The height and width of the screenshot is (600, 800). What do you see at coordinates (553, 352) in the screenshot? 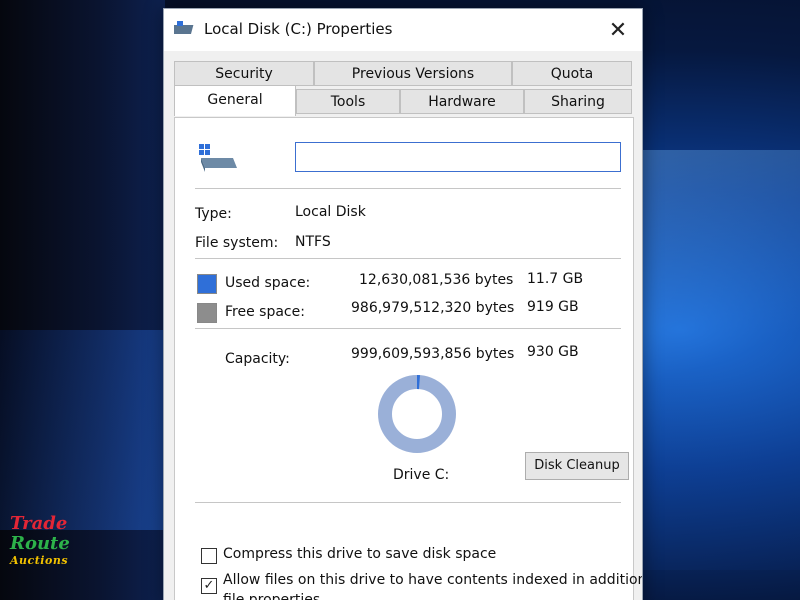
I see `capacity-size: 930 GB` at bounding box center [553, 352].